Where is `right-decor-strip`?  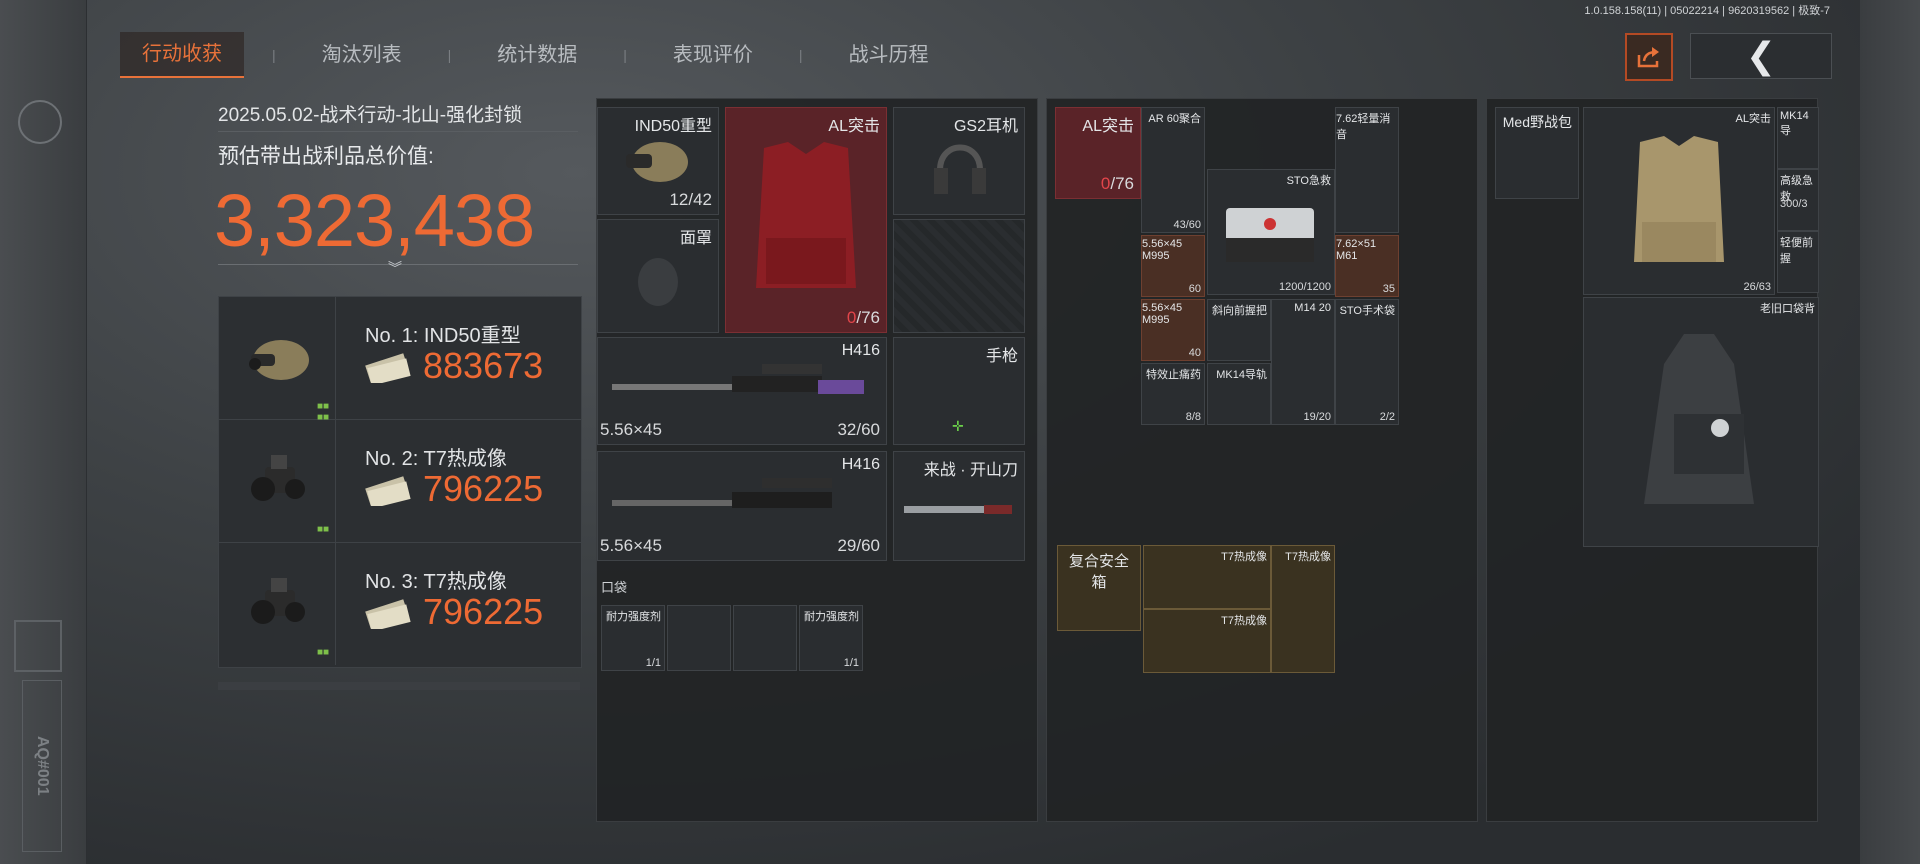
right-decor-strip is located at coordinates (1890, 432).